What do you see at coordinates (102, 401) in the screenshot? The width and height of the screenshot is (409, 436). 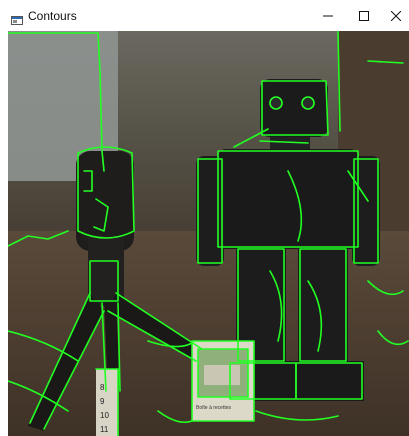 I see `ruler-label-9: 9` at bounding box center [102, 401].